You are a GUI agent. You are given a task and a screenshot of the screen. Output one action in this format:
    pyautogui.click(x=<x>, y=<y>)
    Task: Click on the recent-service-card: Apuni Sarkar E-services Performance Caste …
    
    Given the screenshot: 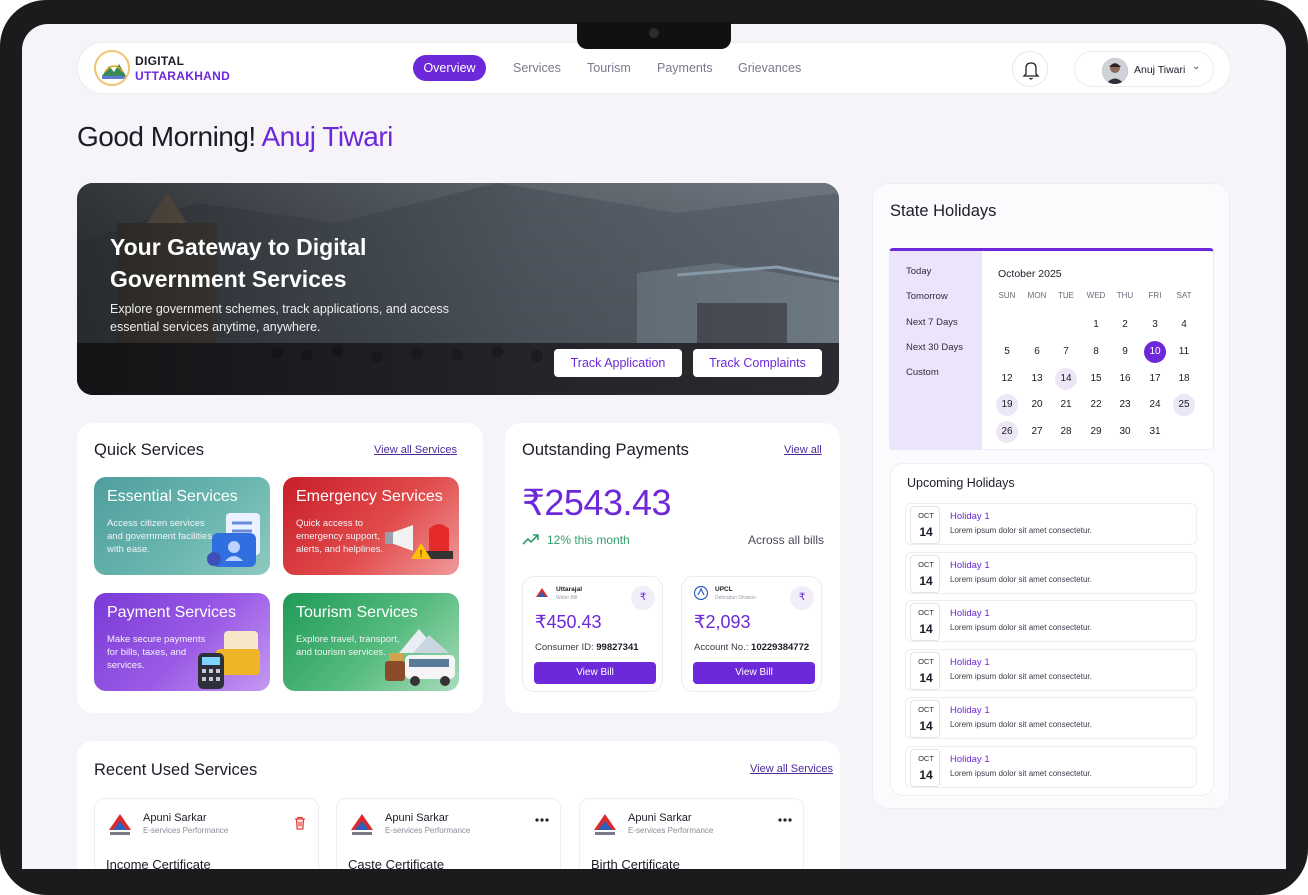 What is the action you would take?
    pyautogui.click(x=448, y=833)
    